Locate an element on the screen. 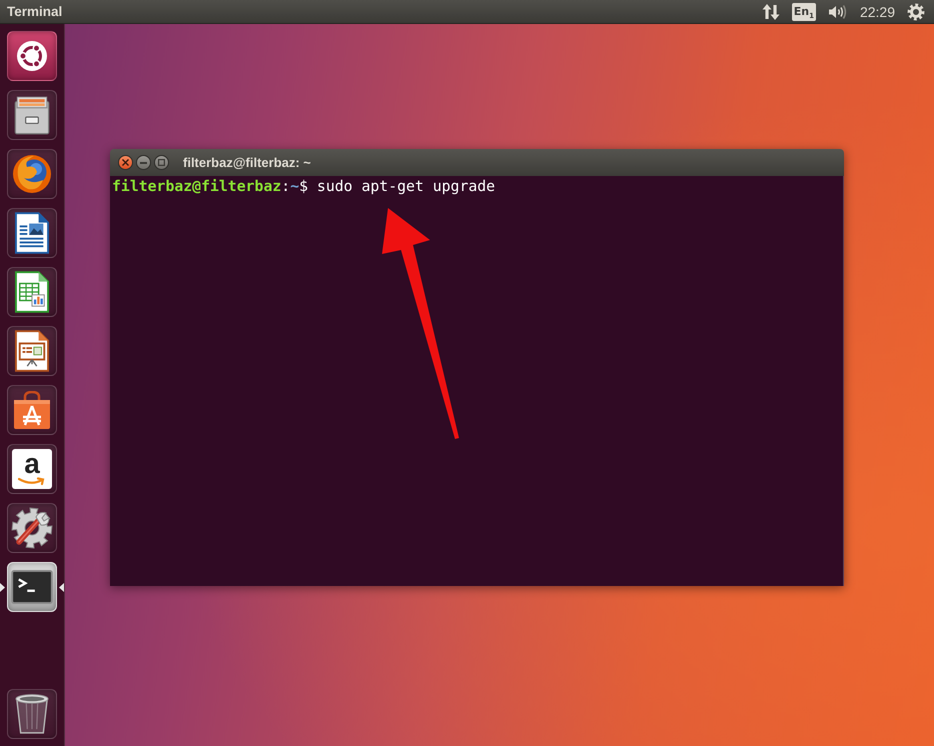  focus-arrow-icon is located at coordinates (61, 587).